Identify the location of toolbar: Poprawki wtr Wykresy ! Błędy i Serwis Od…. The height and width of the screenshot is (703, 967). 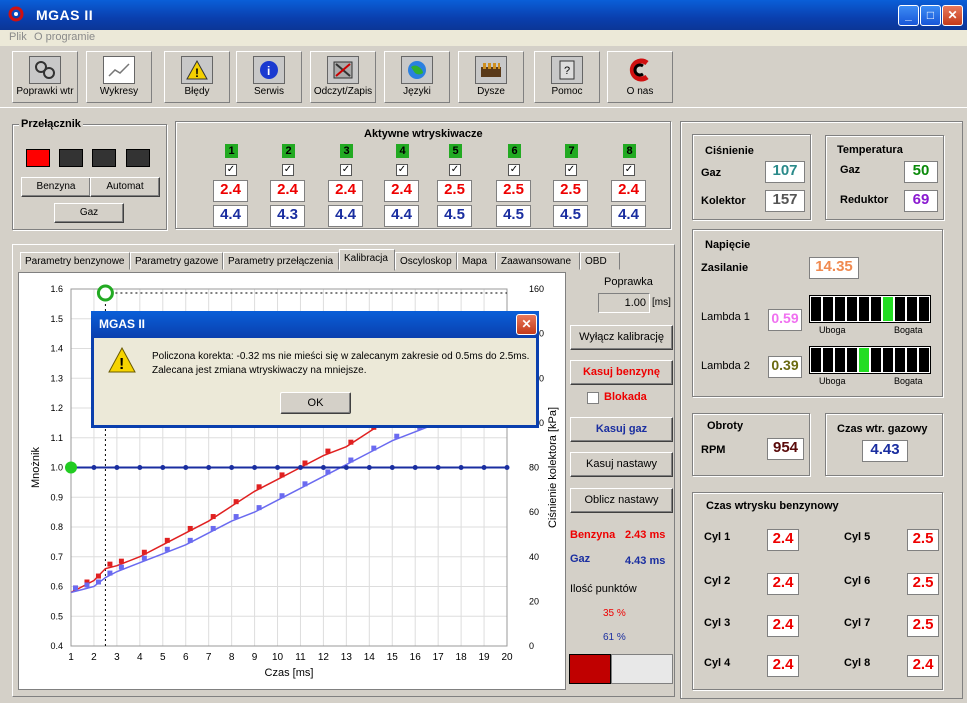
(483, 77).